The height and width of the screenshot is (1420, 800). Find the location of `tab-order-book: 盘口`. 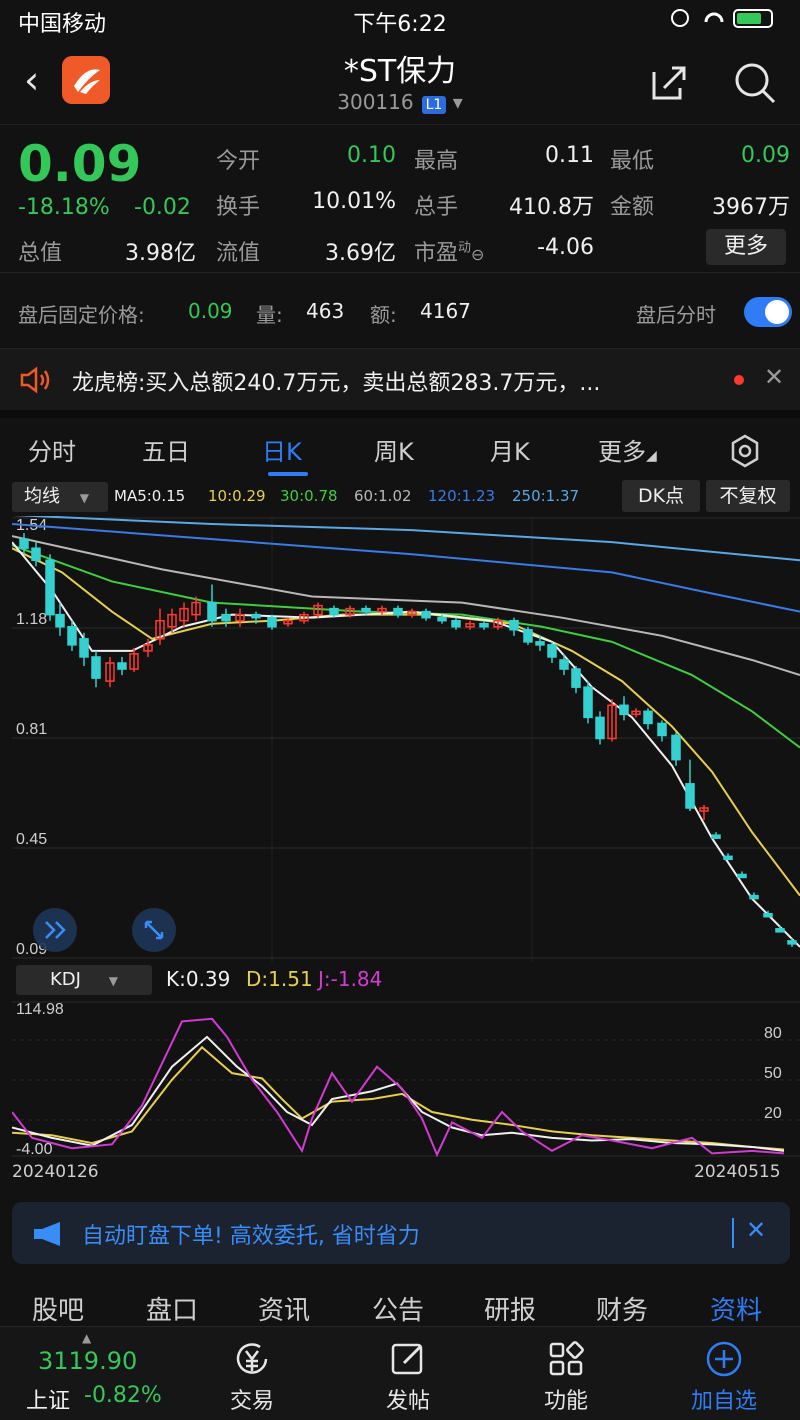

tab-order-book: 盘口 is located at coordinates (172, 1308).